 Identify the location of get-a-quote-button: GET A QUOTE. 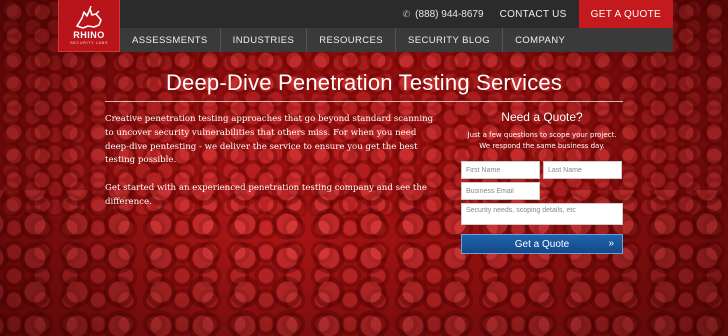
(625, 14).